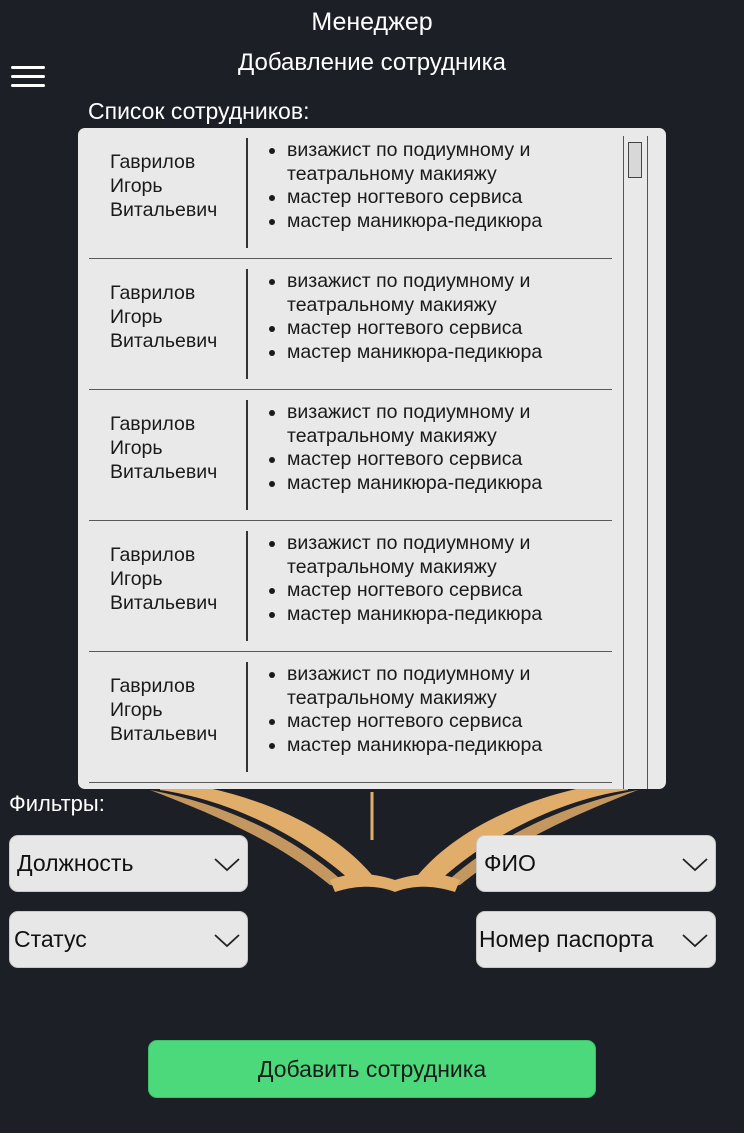 This screenshot has width=744, height=1133. What do you see at coordinates (199, 111) in the screenshot?
I see `employee-list-label: Список сотрудников:` at bounding box center [199, 111].